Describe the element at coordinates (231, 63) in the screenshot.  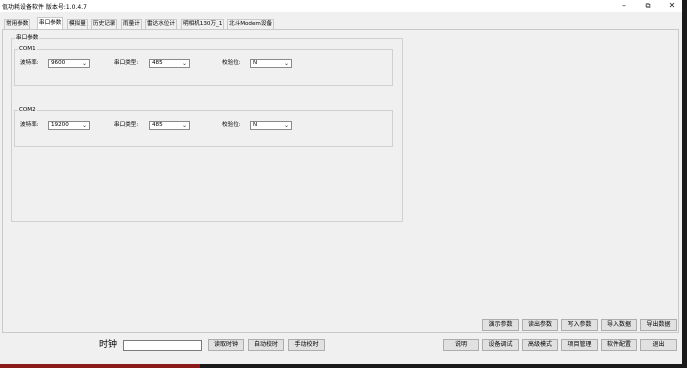
I see `com1-parity-label: 校验位:` at that location.